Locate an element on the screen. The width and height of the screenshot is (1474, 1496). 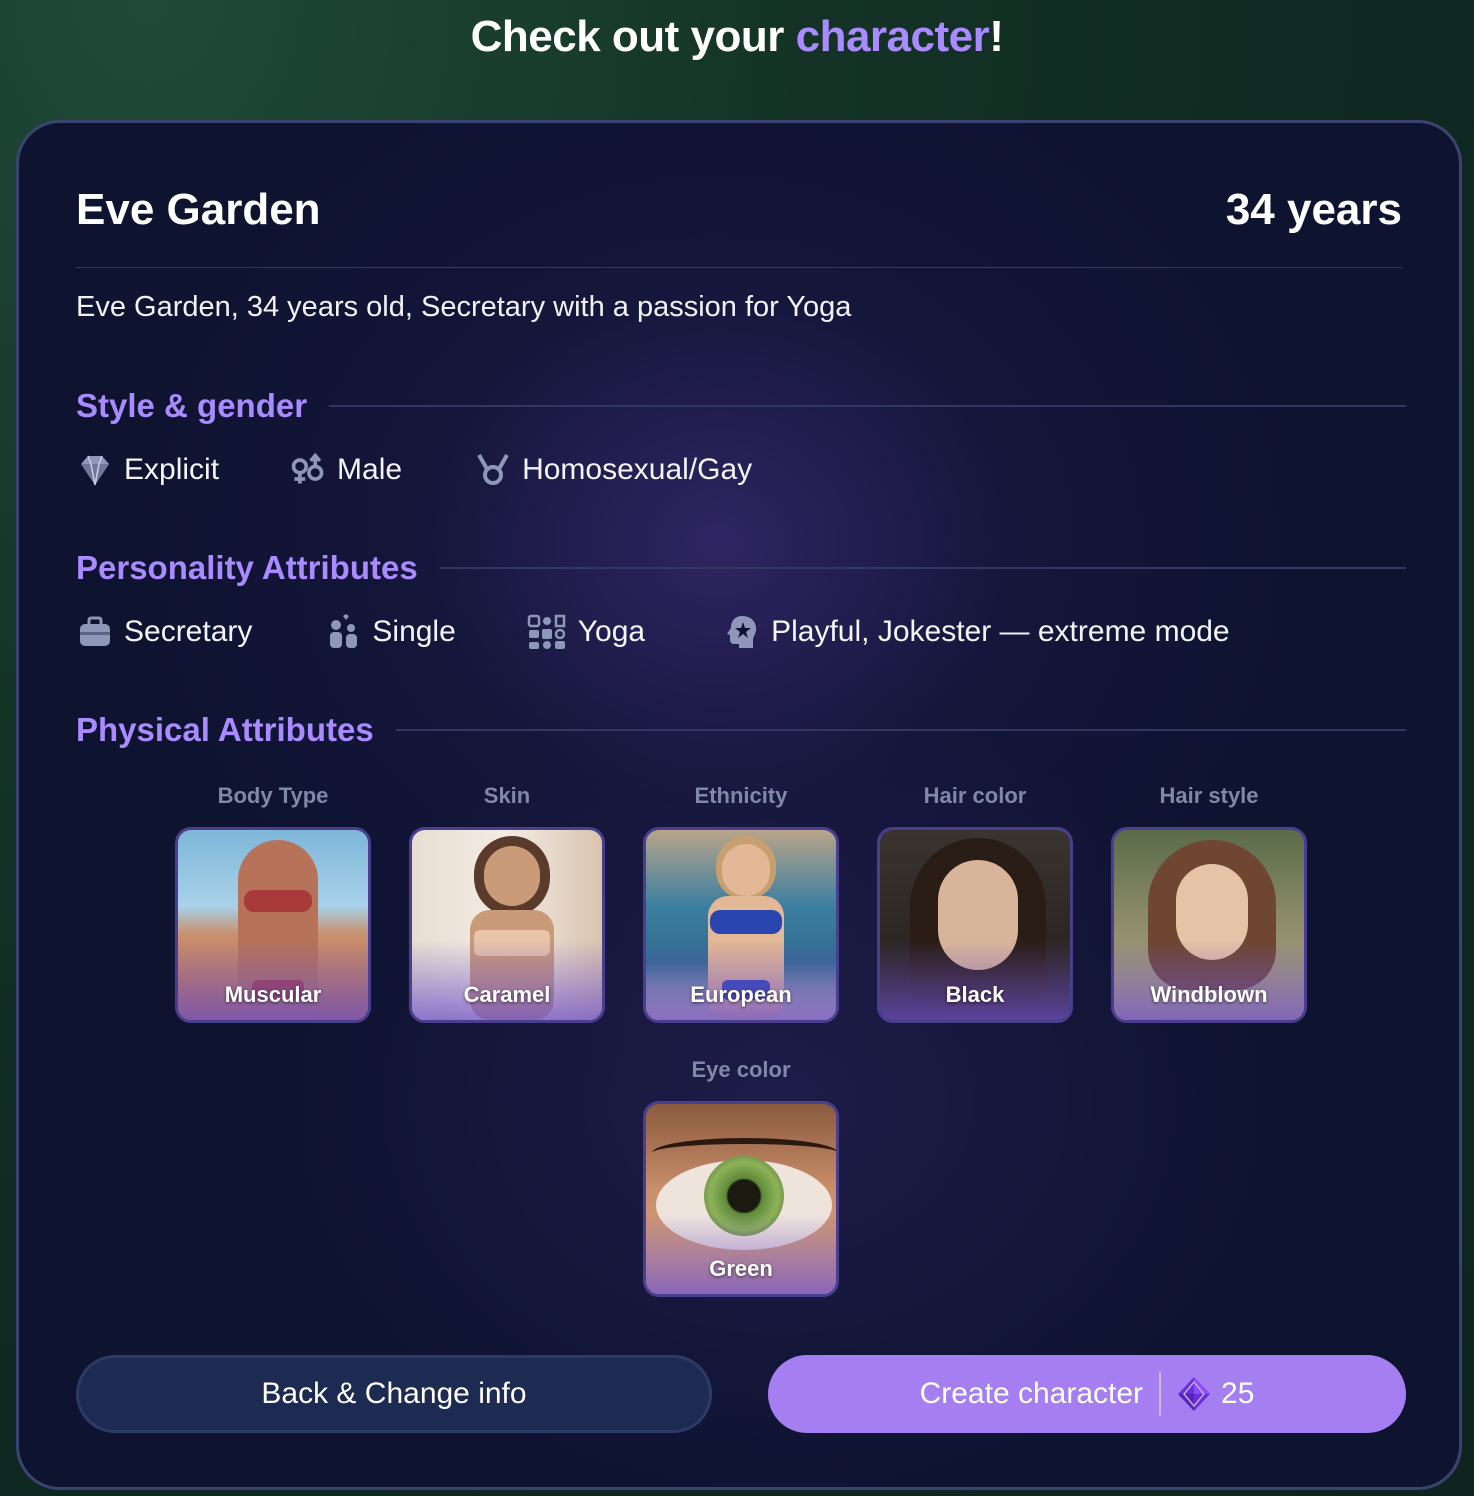
eyelashes is located at coordinates (744, 1153).